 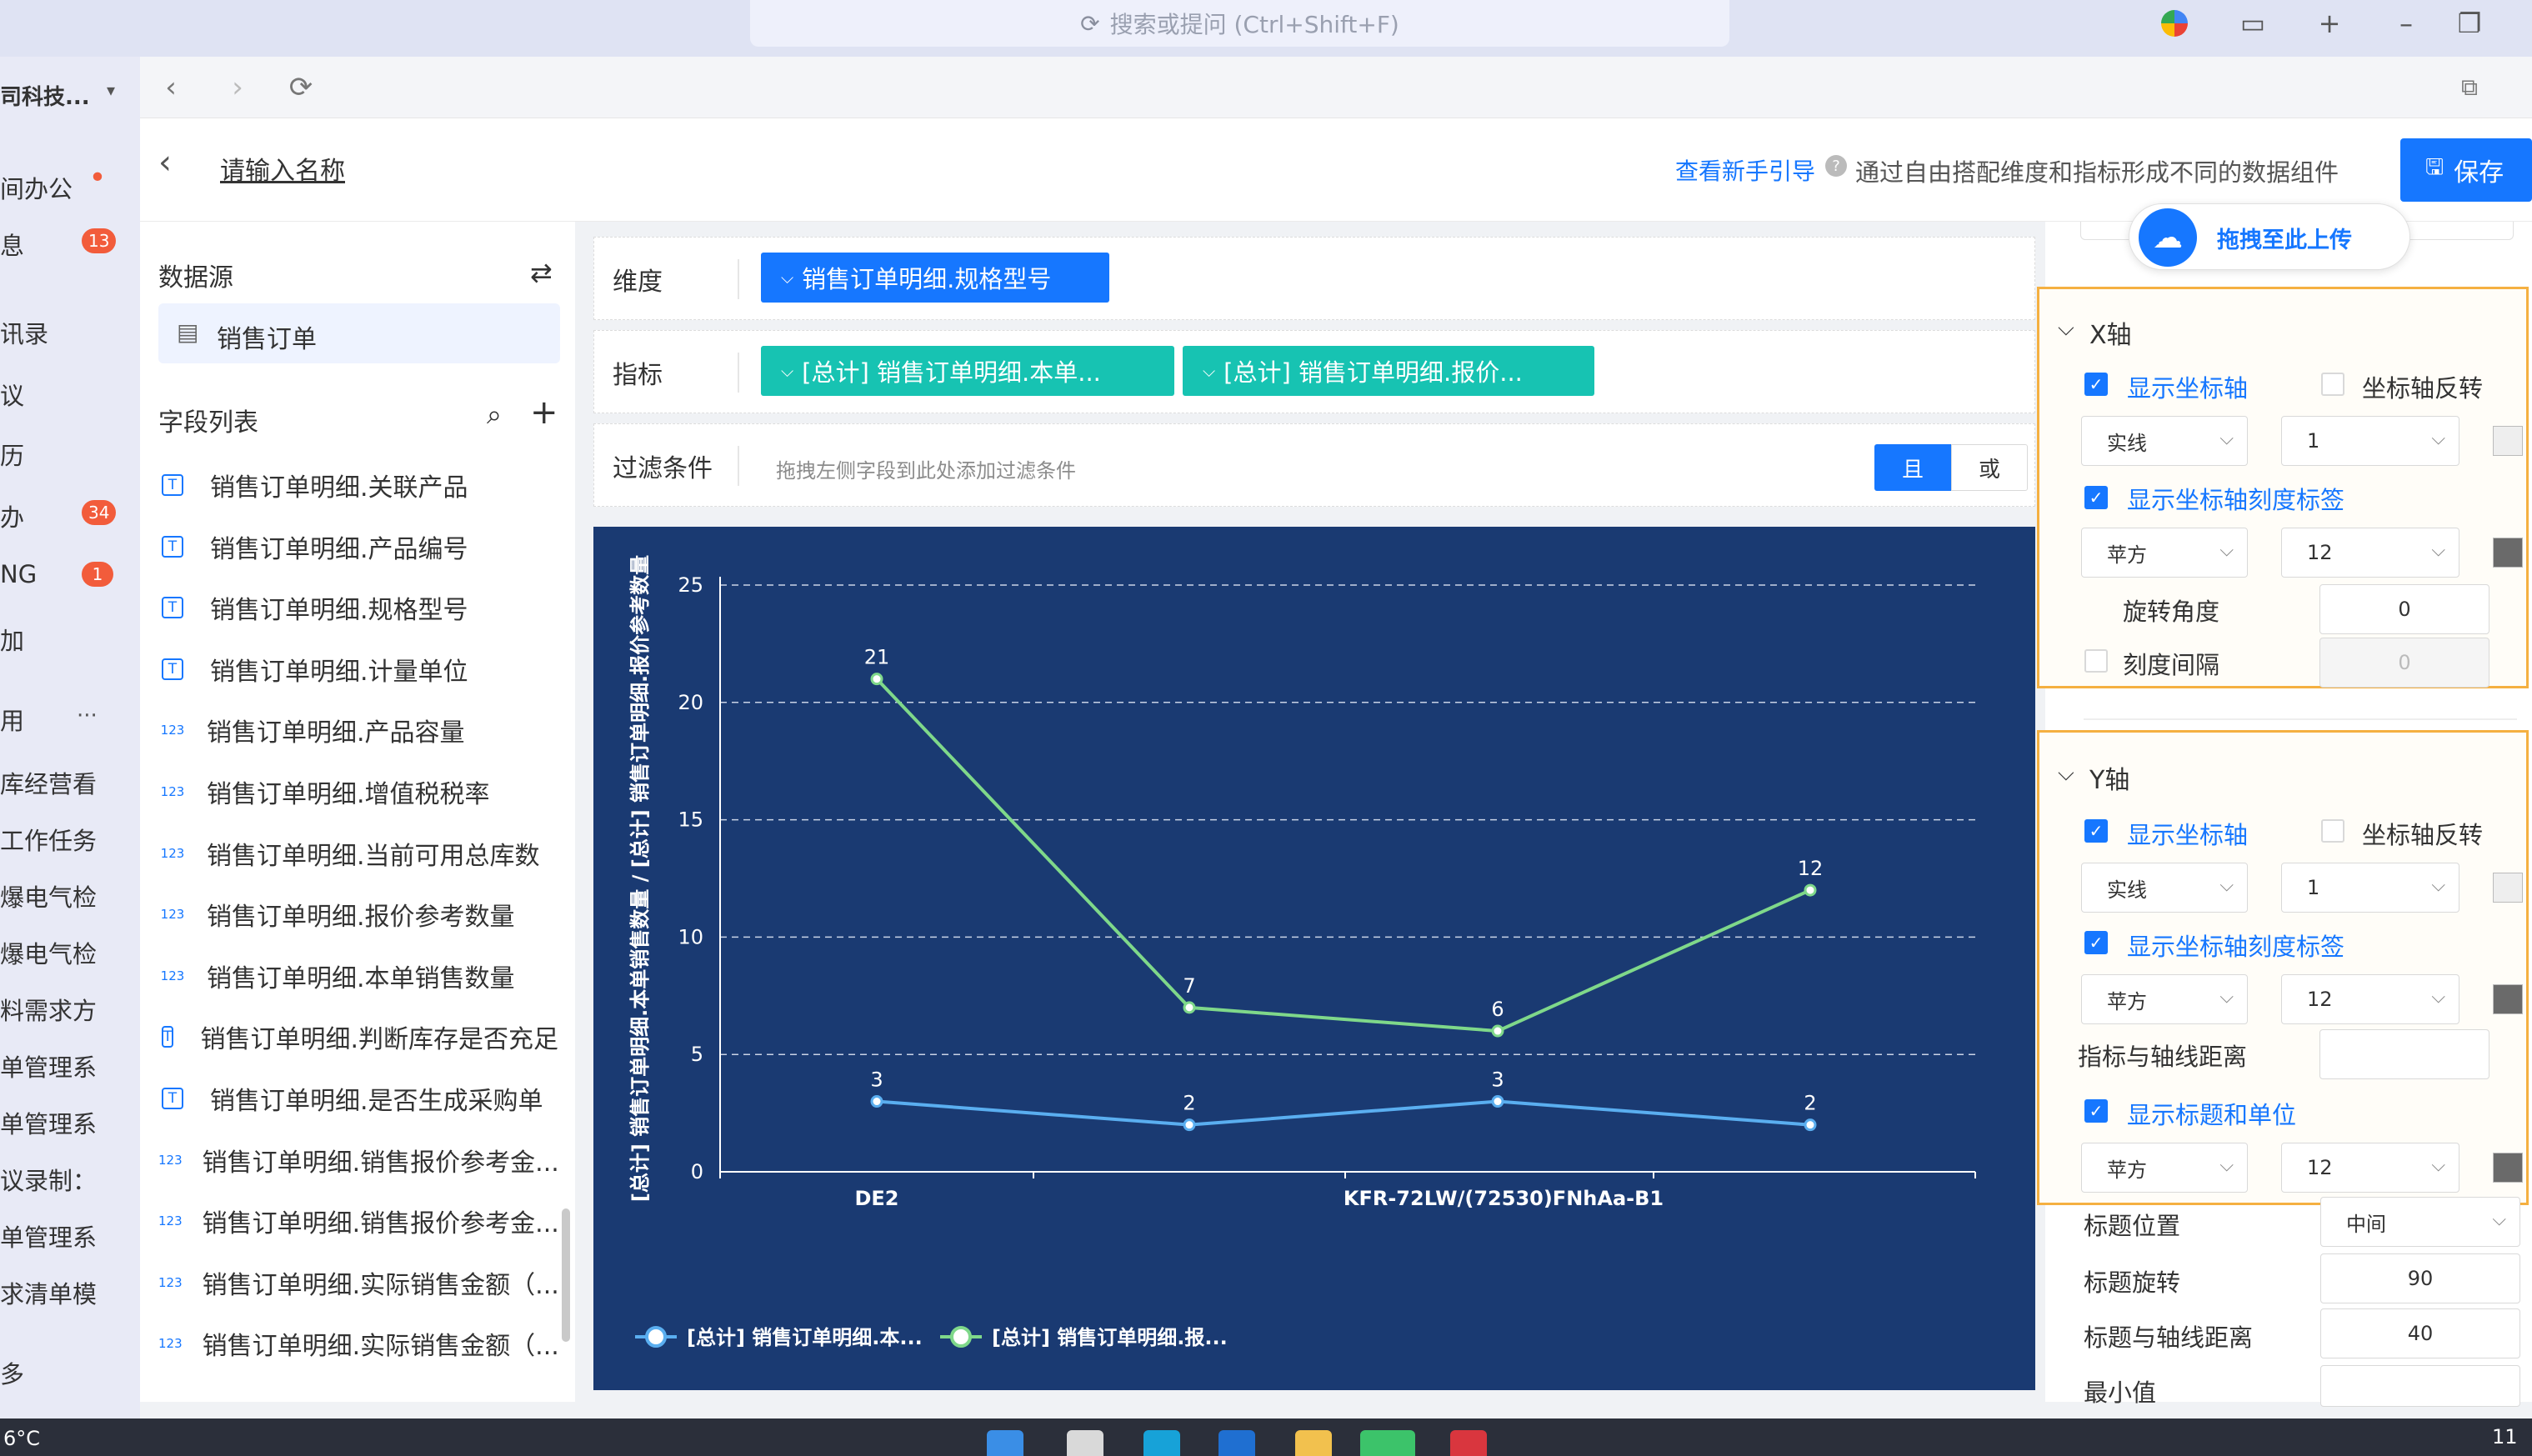 What do you see at coordinates (2330, 23) in the screenshot?
I see `new-tab-icon: +` at bounding box center [2330, 23].